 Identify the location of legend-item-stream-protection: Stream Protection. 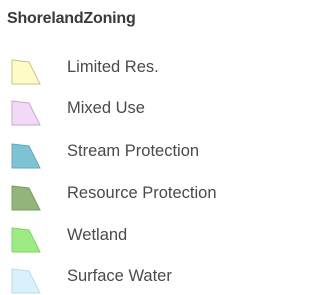
(124, 155).